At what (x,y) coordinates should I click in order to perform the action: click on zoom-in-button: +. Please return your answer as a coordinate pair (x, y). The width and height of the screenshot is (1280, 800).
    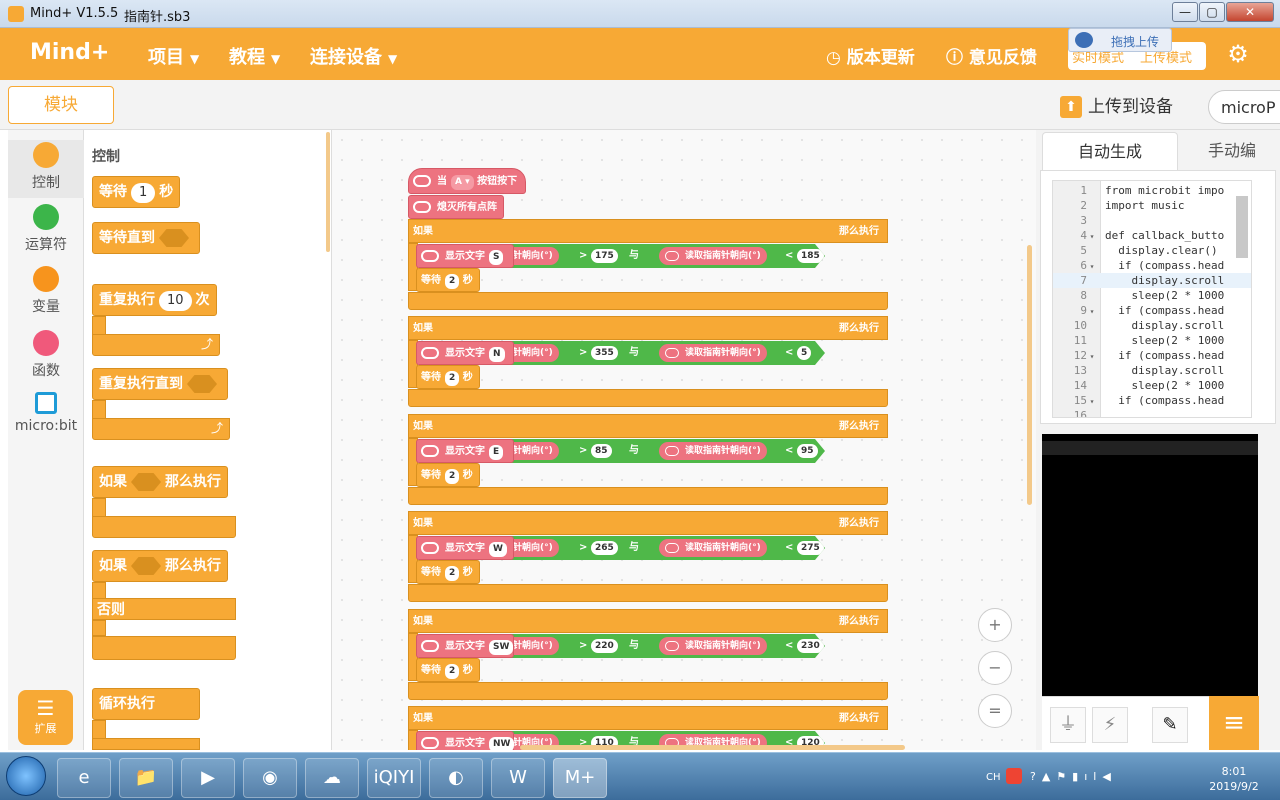
    Looking at the image, I should click on (995, 625).